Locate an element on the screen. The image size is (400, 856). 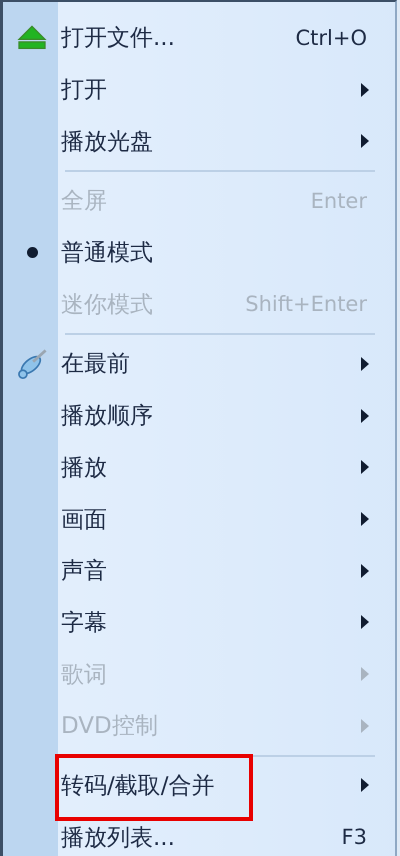
shortcut-label: Enter is located at coordinates (338, 200).